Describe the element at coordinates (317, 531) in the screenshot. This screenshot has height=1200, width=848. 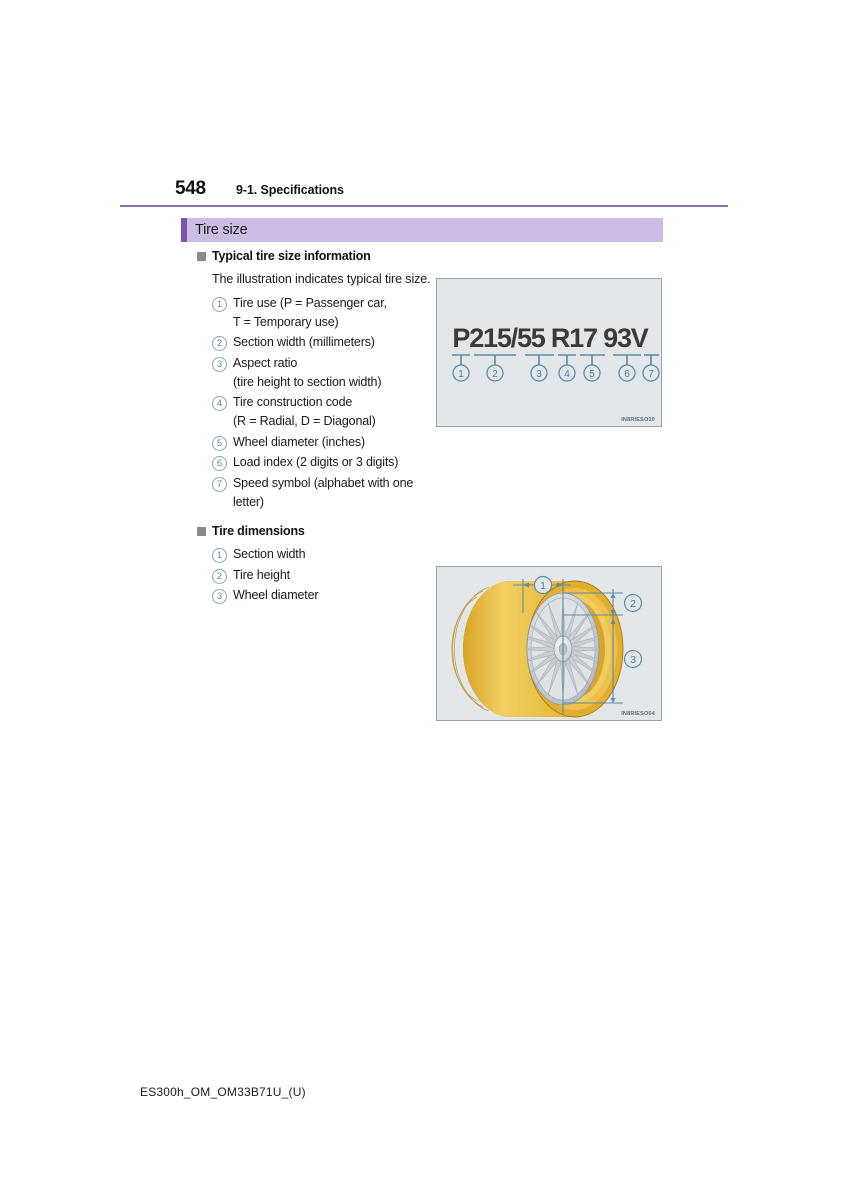
I see `subheading-tire-dimensions: Tire dimensions` at that location.